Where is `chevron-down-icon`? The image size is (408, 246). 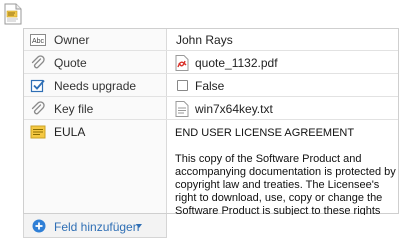
chevron-down-icon is located at coordinates (139, 226).